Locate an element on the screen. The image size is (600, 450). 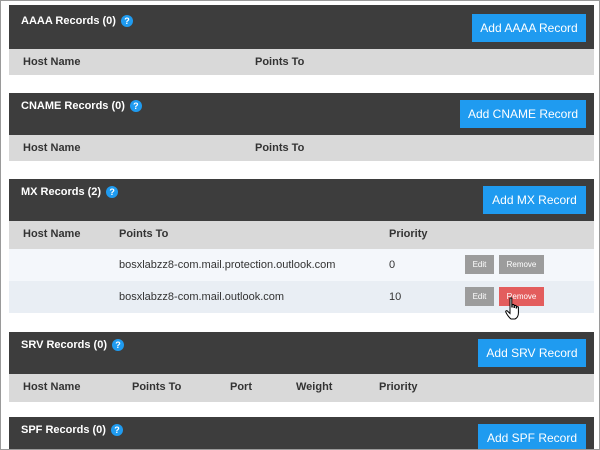
aaaa-records-title-wrap: AAAA Records (0) ? is located at coordinates (77, 21).